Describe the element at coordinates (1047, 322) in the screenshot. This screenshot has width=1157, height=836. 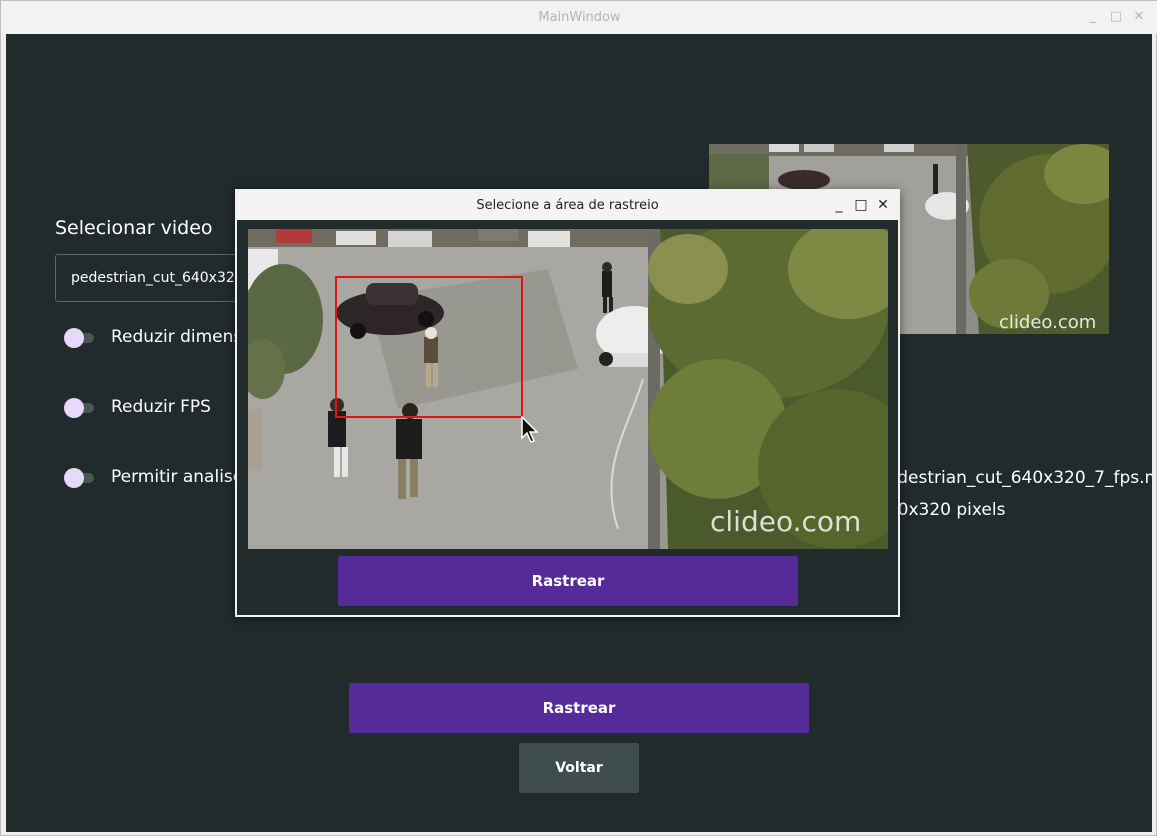
I see `preview-watermark: clideo.com` at that location.